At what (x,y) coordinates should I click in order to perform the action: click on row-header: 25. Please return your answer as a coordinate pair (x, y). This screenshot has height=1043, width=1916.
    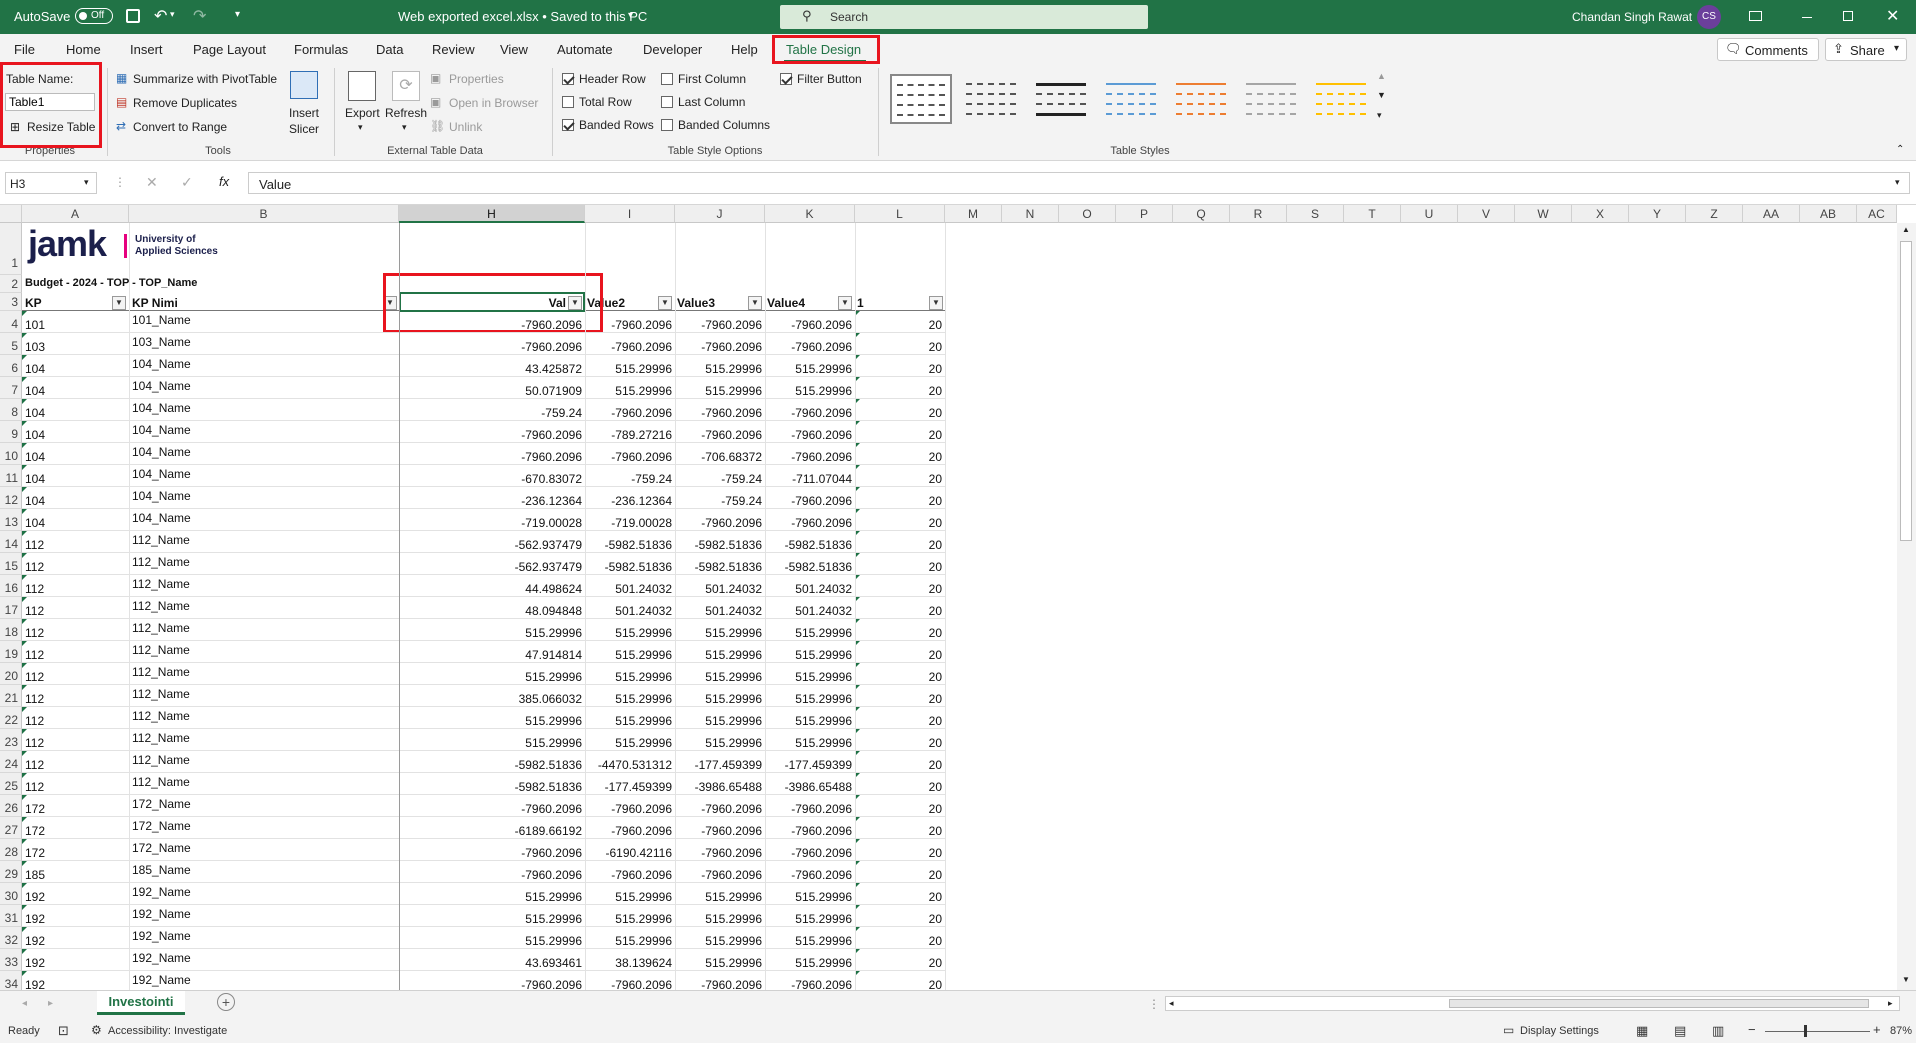
    Looking at the image, I should click on (11, 784).